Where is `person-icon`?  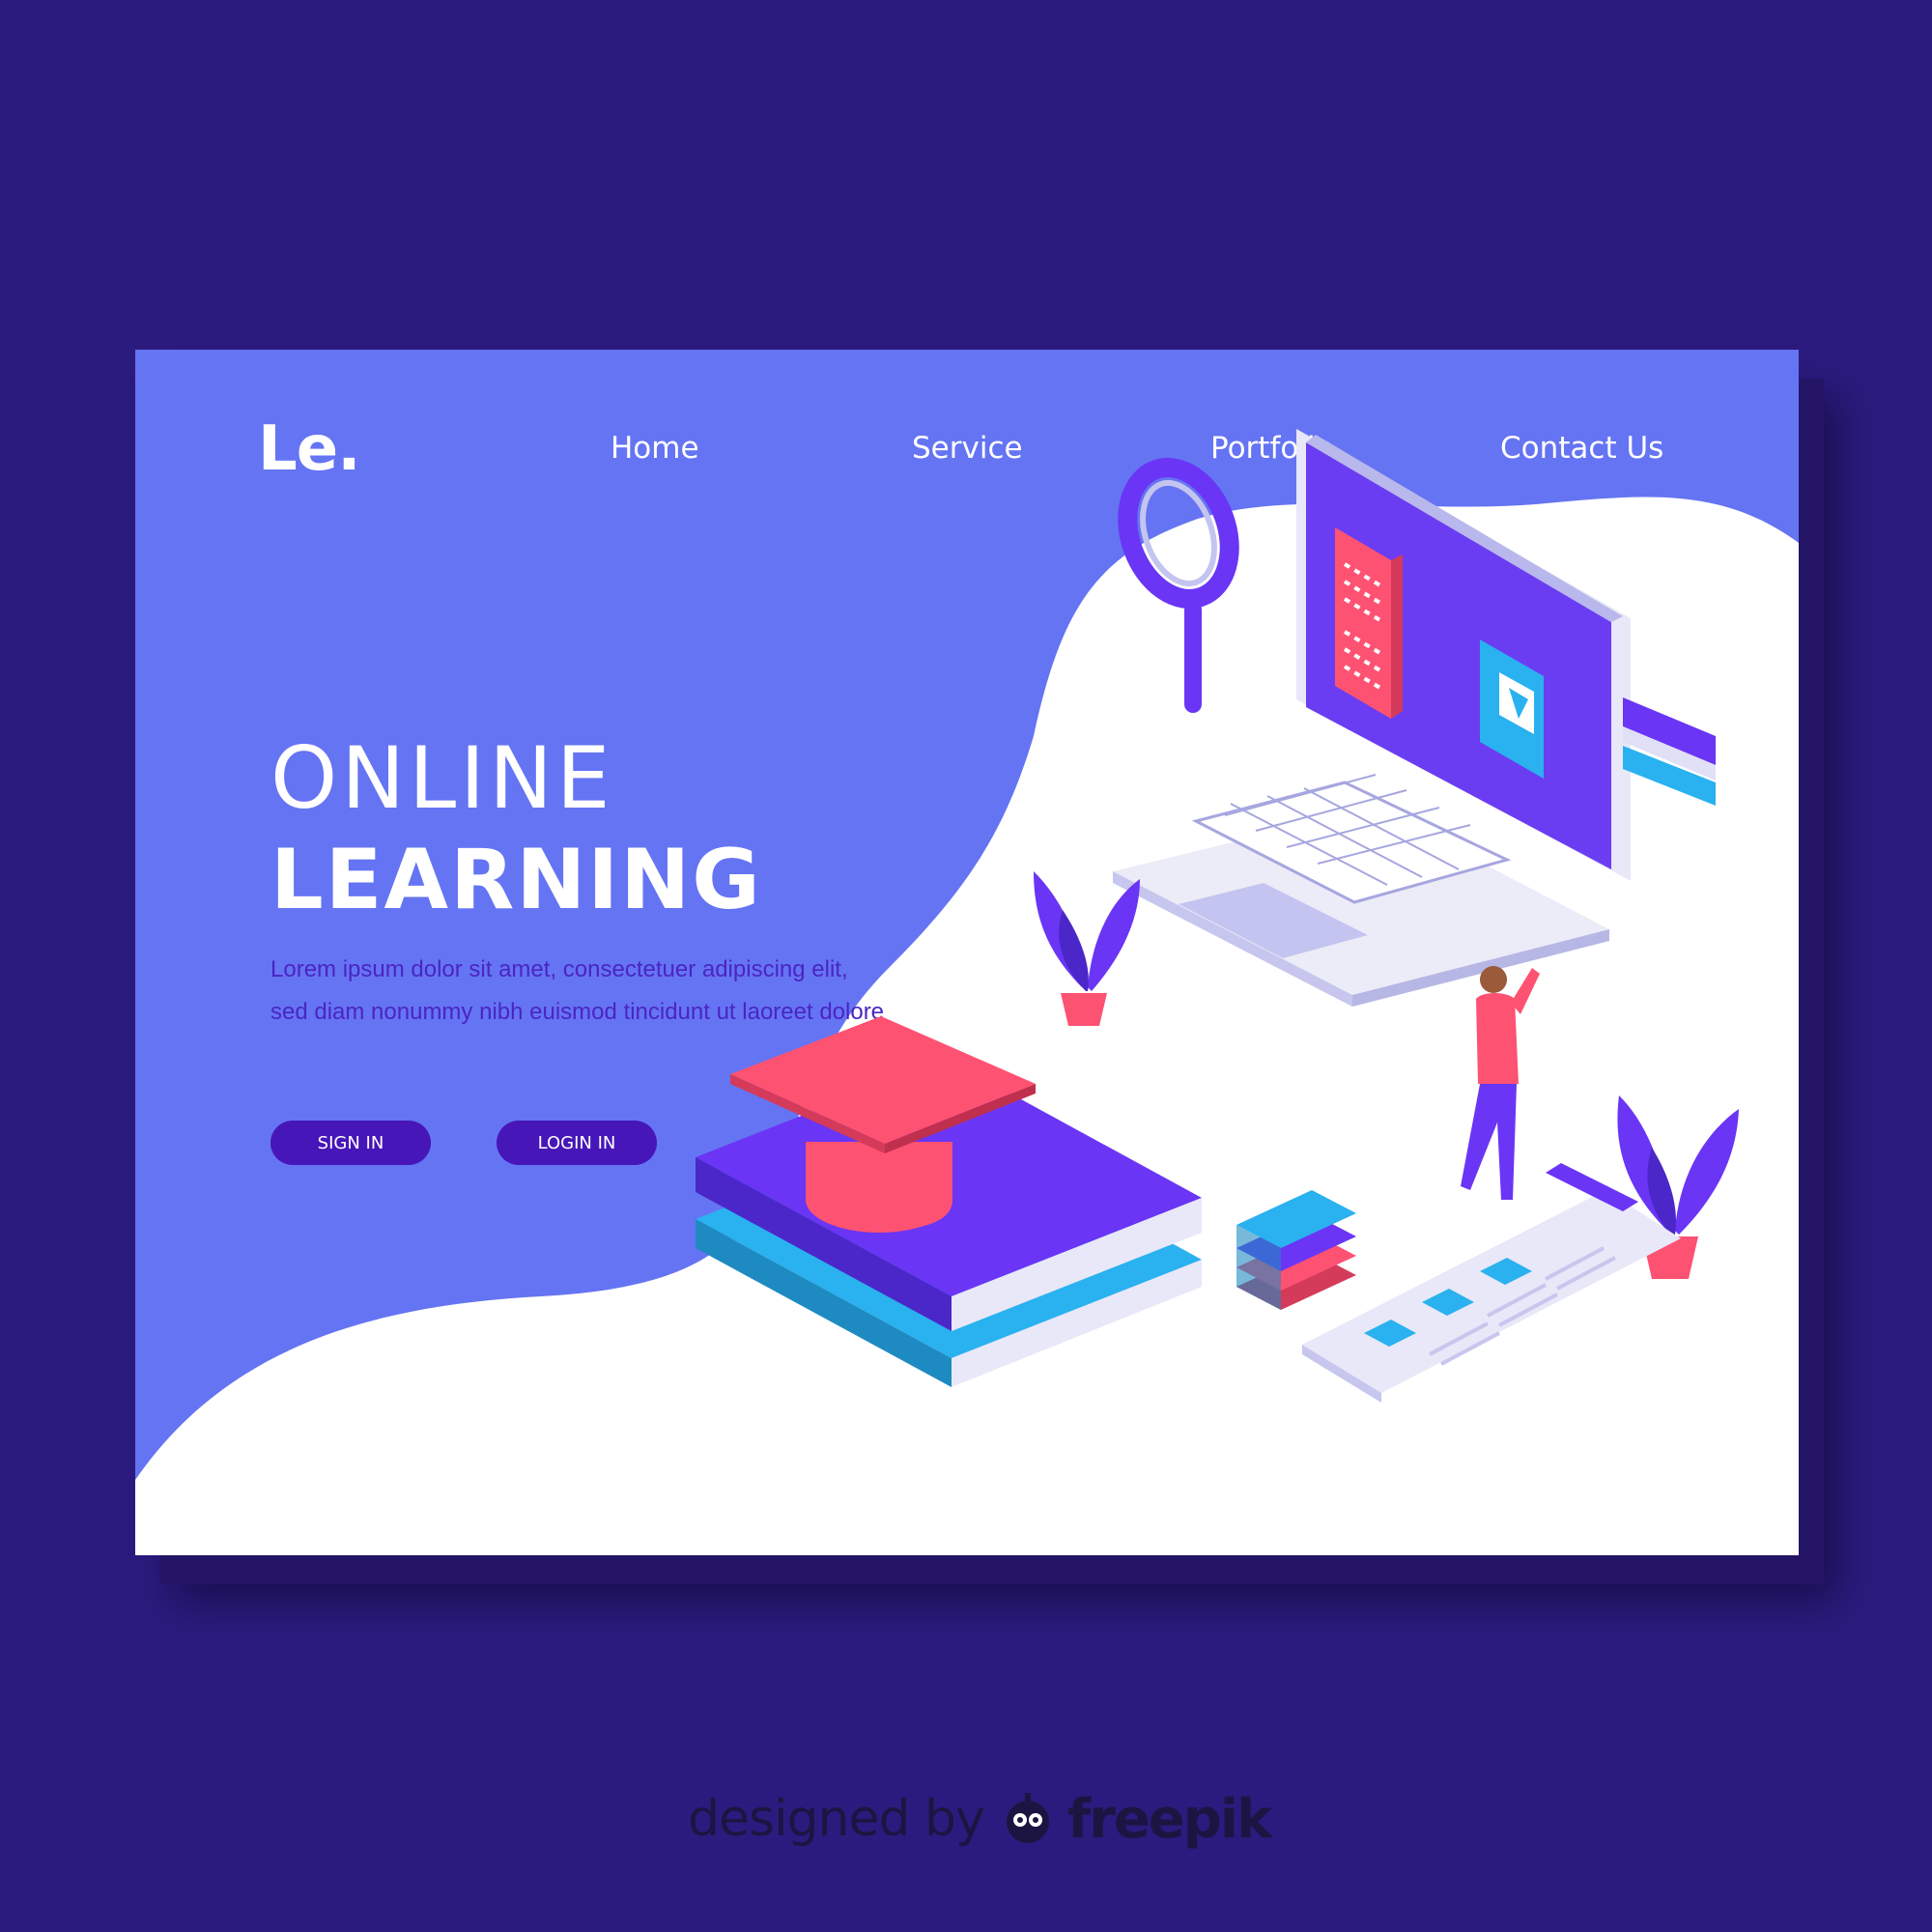 person-icon is located at coordinates (1500, 1083).